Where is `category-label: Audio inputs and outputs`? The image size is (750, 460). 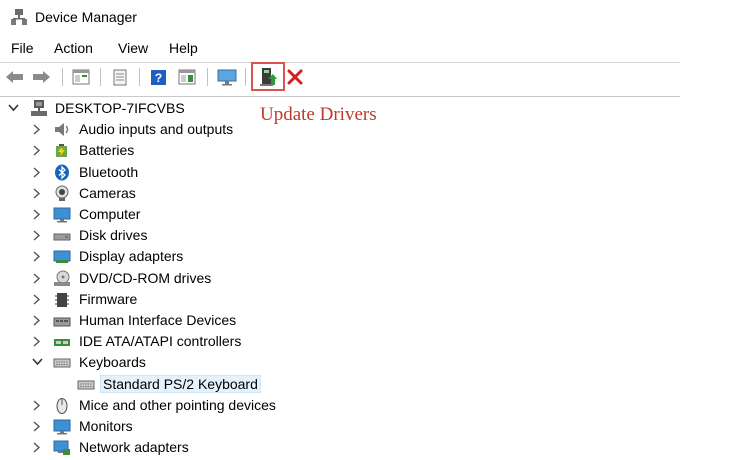
category-label: Audio inputs and outputs is located at coordinates (156, 129).